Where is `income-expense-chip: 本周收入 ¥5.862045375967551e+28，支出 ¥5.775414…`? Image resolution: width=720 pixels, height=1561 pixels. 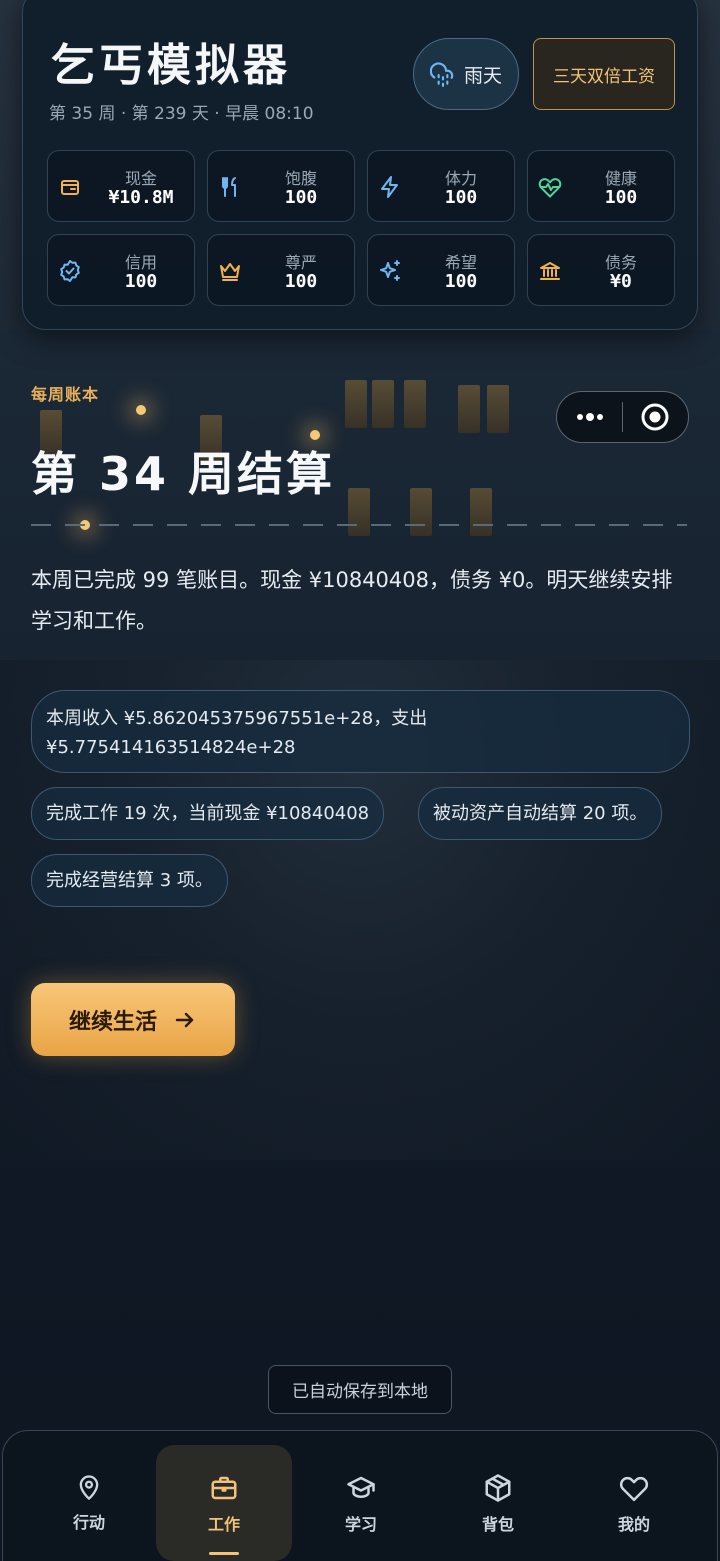
income-expense-chip: 本周收入 ¥5.862045375967551e+28，支出 ¥5.775414… is located at coordinates (360, 731).